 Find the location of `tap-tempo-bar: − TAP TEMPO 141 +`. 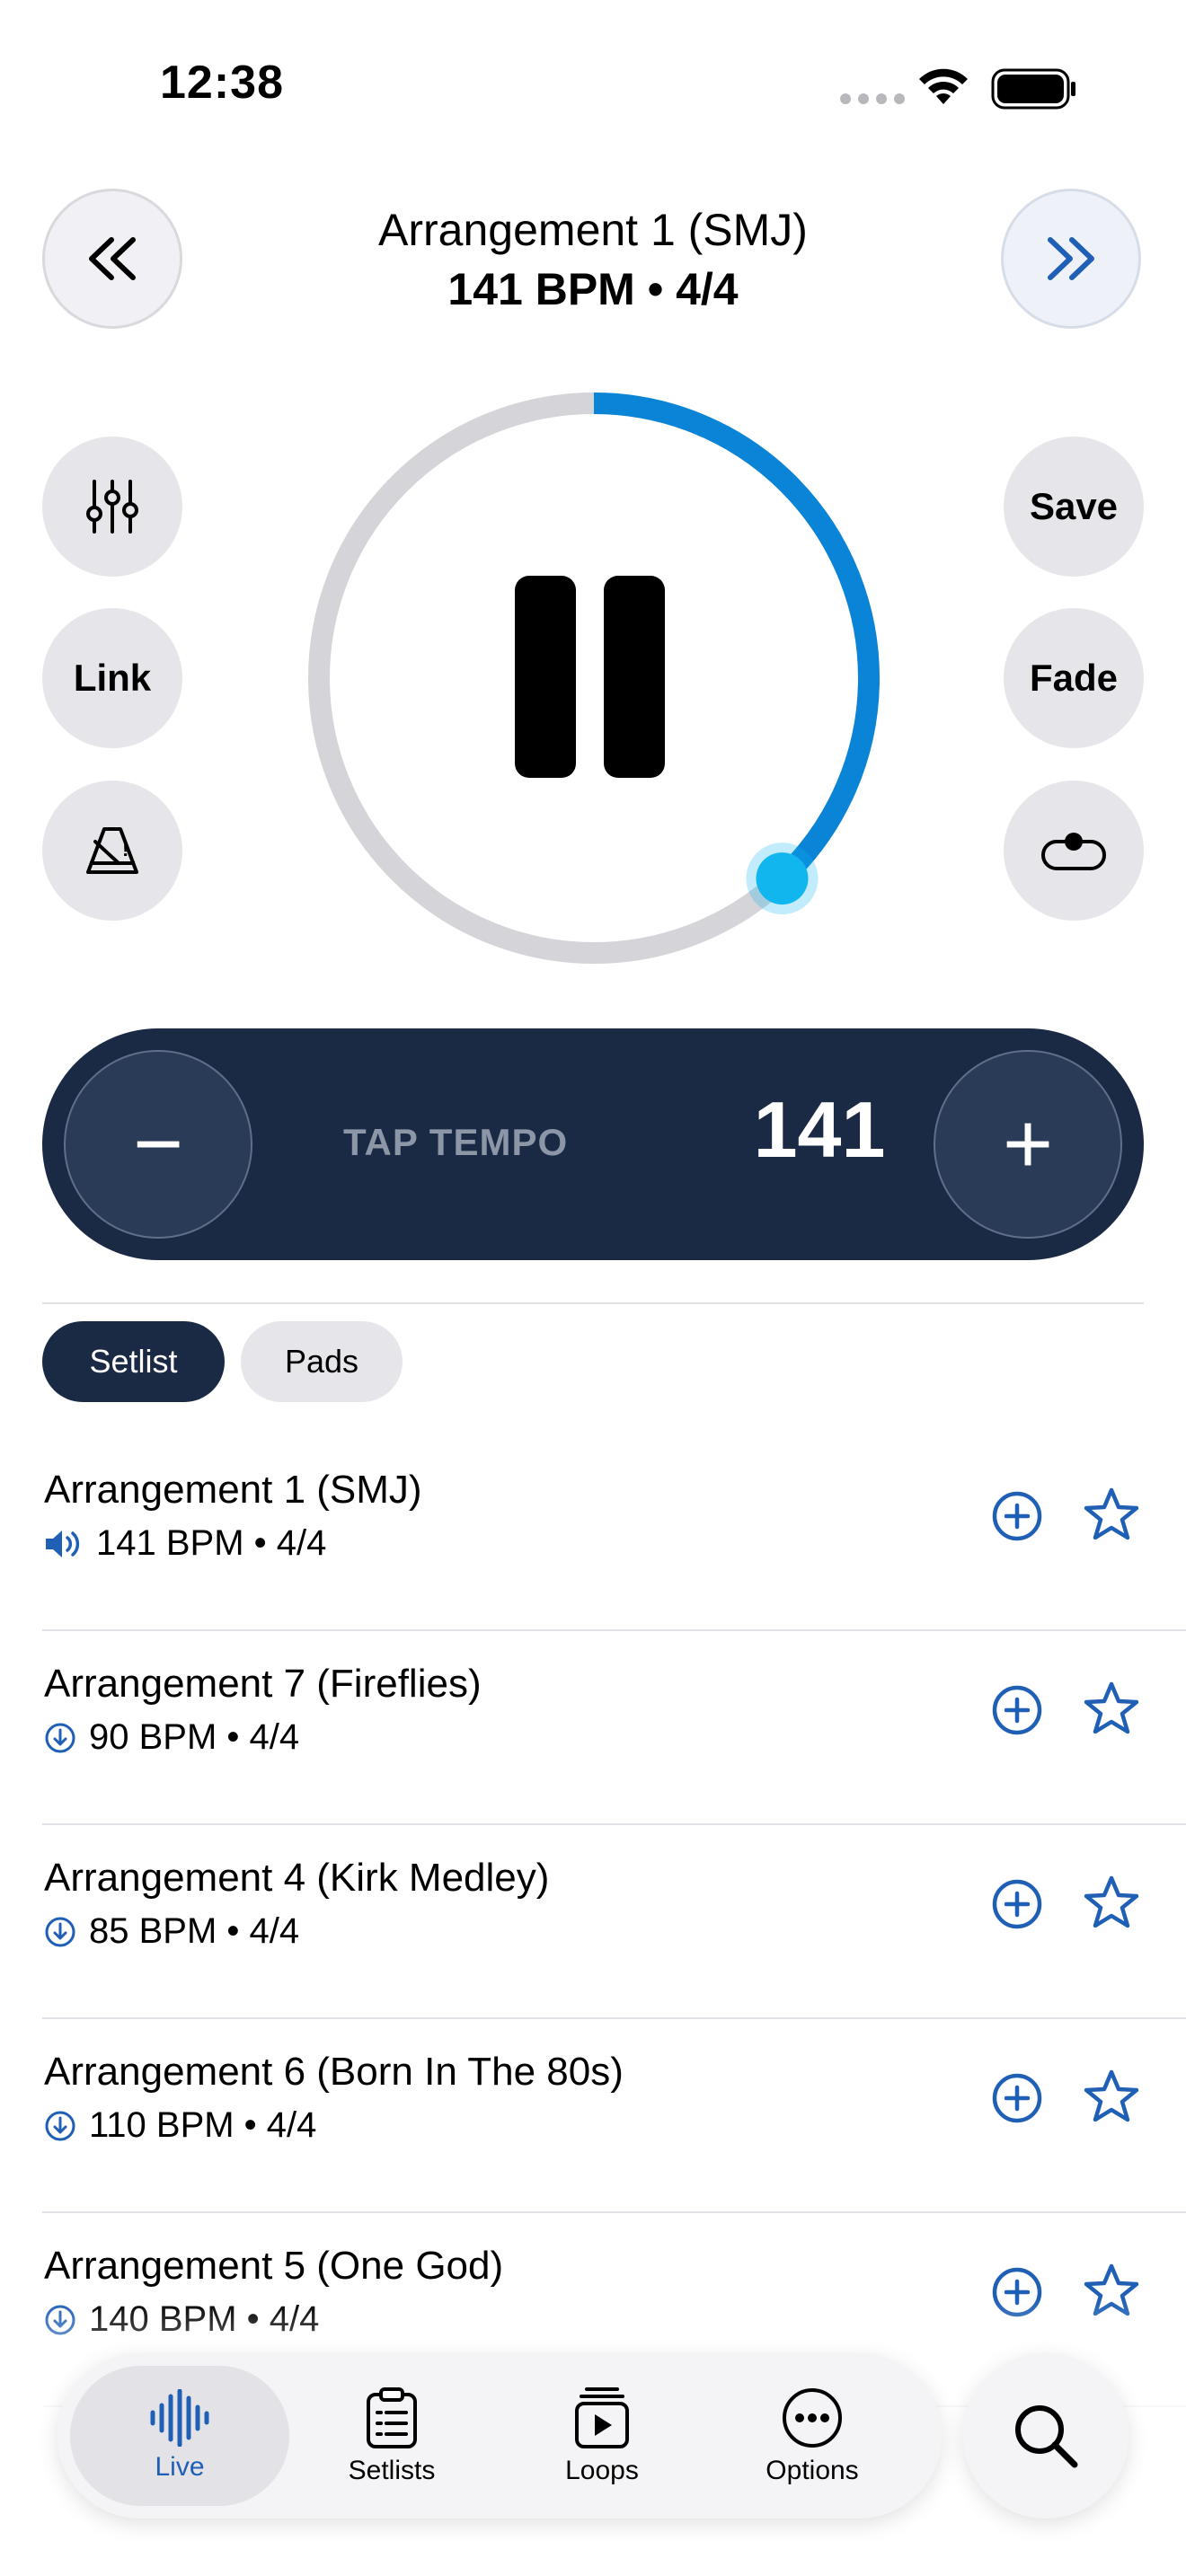

tap-tempo-bar: − TAP TEMPO 141 + is located at coordinates (593, 1144).